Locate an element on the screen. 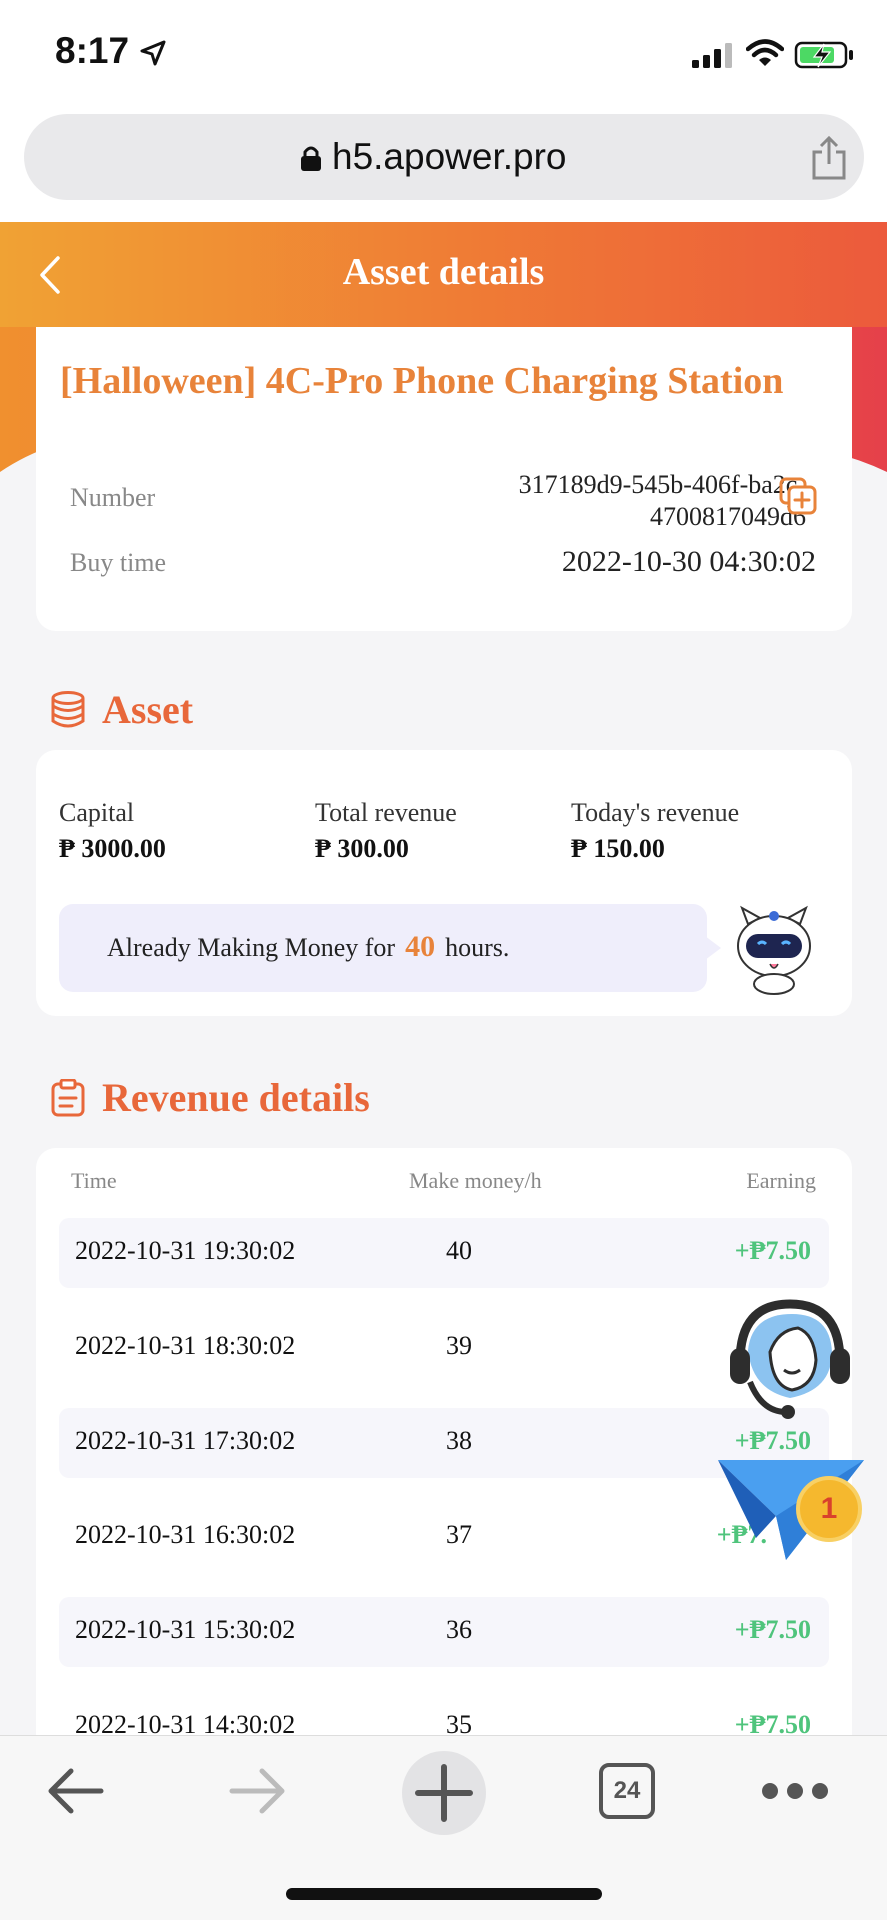 This screenshot has height=1920, width=887. making-money-prefix: Already Making Money for is located at coordinates (251, 947).